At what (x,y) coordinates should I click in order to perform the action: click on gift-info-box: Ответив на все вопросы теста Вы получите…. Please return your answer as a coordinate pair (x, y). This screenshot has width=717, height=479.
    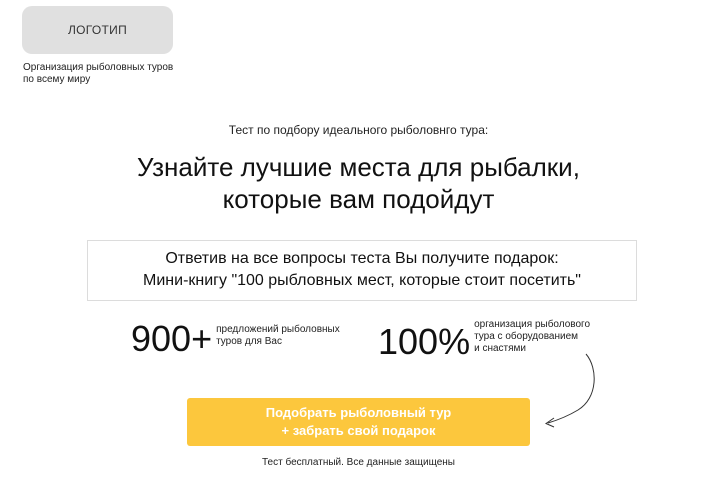
    Looking at the image, I should click on (362, 270).